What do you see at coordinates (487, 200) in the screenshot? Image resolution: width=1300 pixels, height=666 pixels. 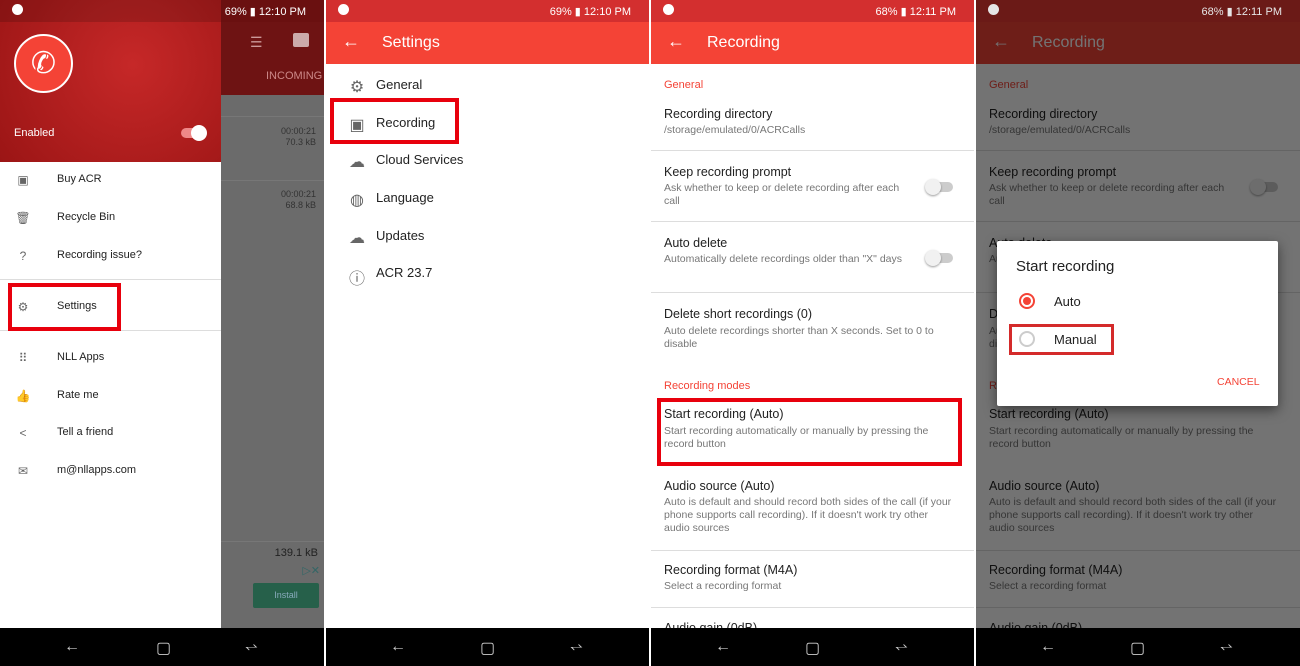 I see `settings-item: ◍ Language` at bounding box center [487, 200].